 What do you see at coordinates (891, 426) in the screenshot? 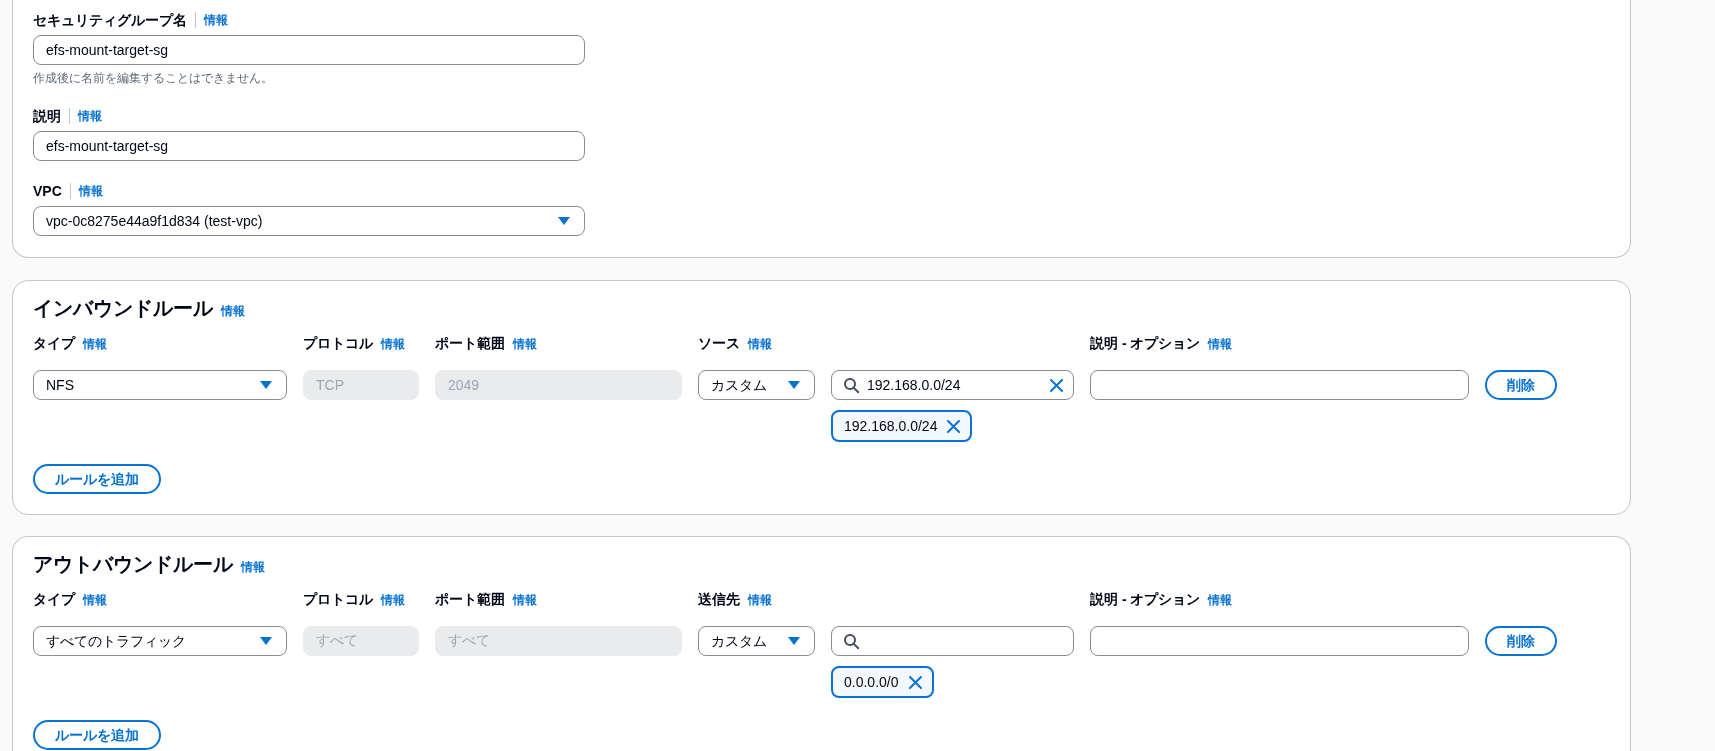
I see `token-label: 192.168.0.0/24` at bounding box center [891, 426].